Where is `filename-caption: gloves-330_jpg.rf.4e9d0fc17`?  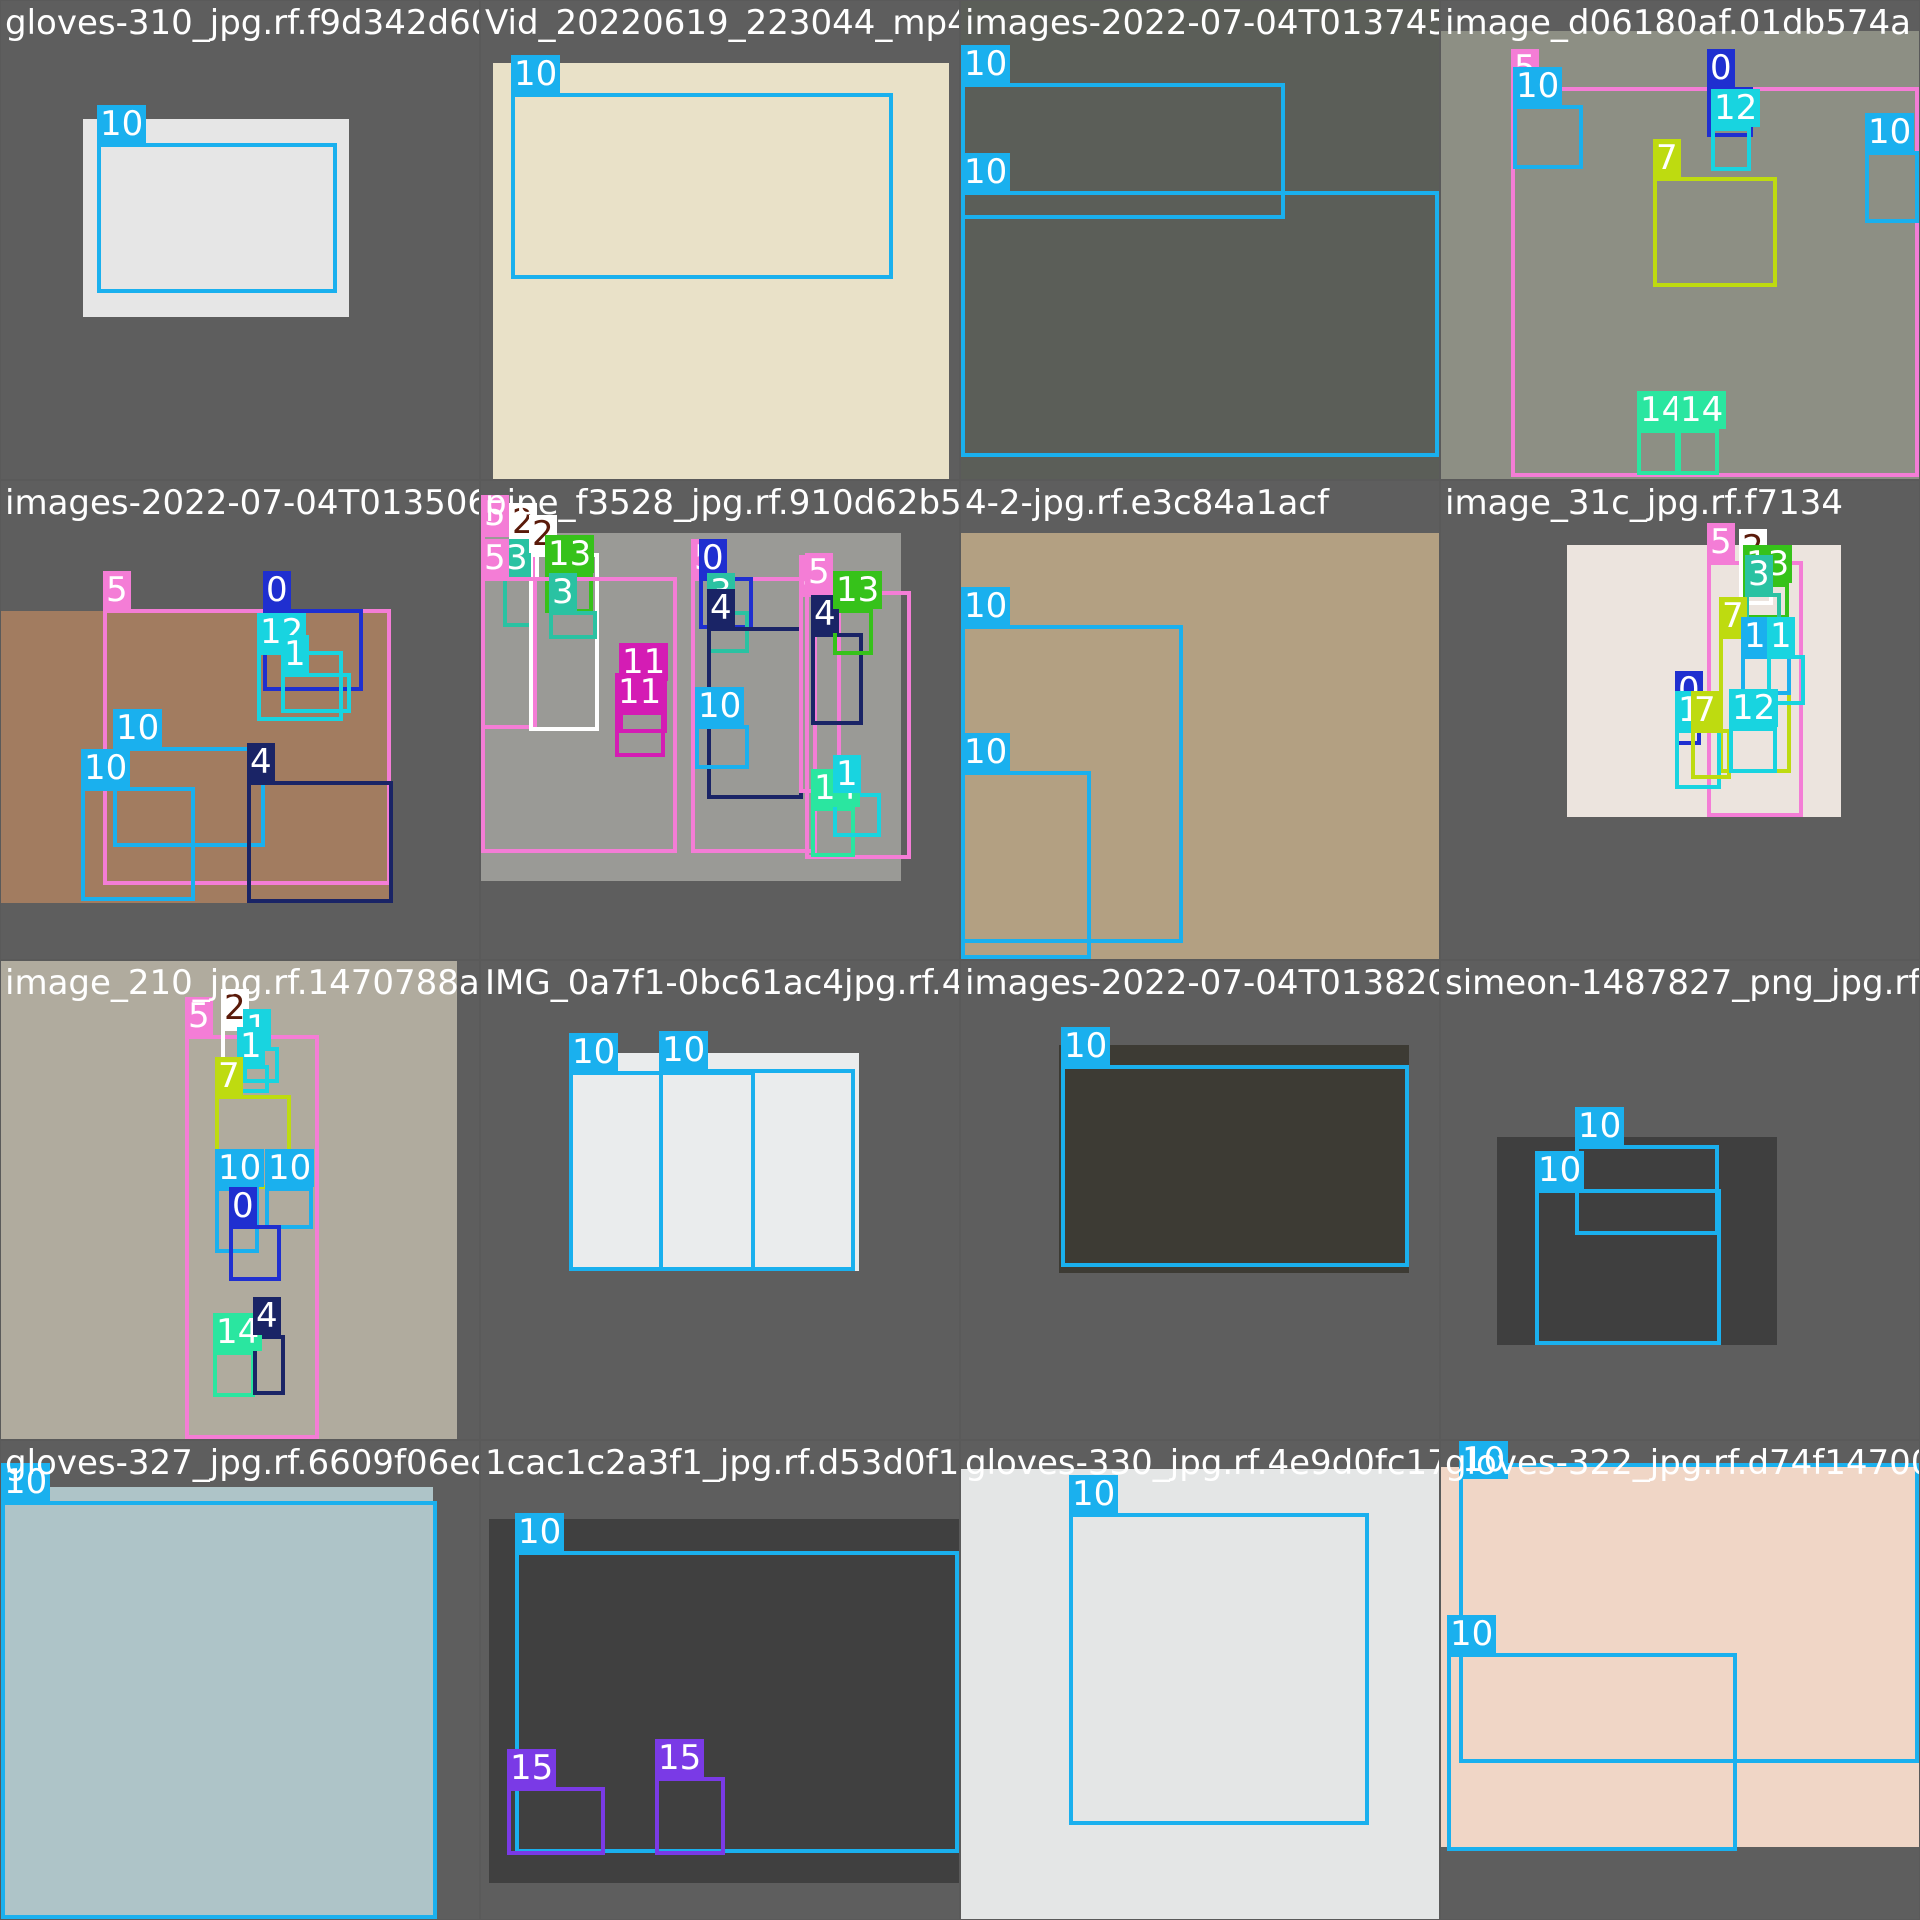
filename-caption: gloves-330_jpg.rf.4e9d0fc17 is located at coordinates (1202, 1463).